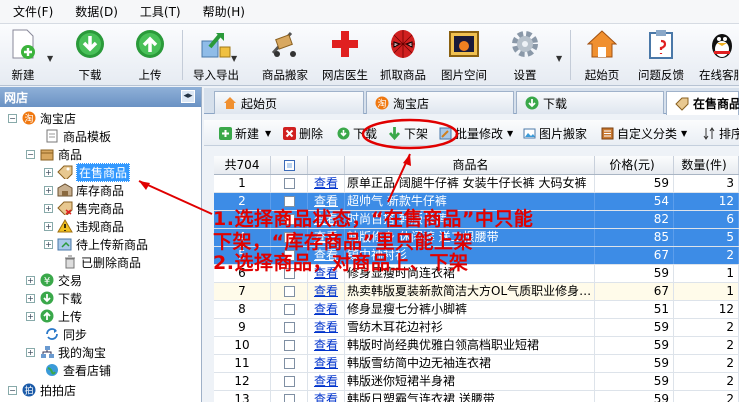  I want to click on tree-node-paipai-shop: − 拍 拍拍店, so click(42, 390).